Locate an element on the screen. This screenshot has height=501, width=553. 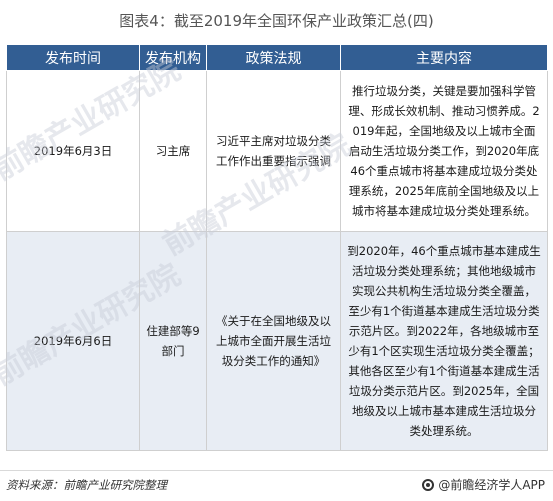
header-content: 主要内容 is located at coordinates (444, 57).